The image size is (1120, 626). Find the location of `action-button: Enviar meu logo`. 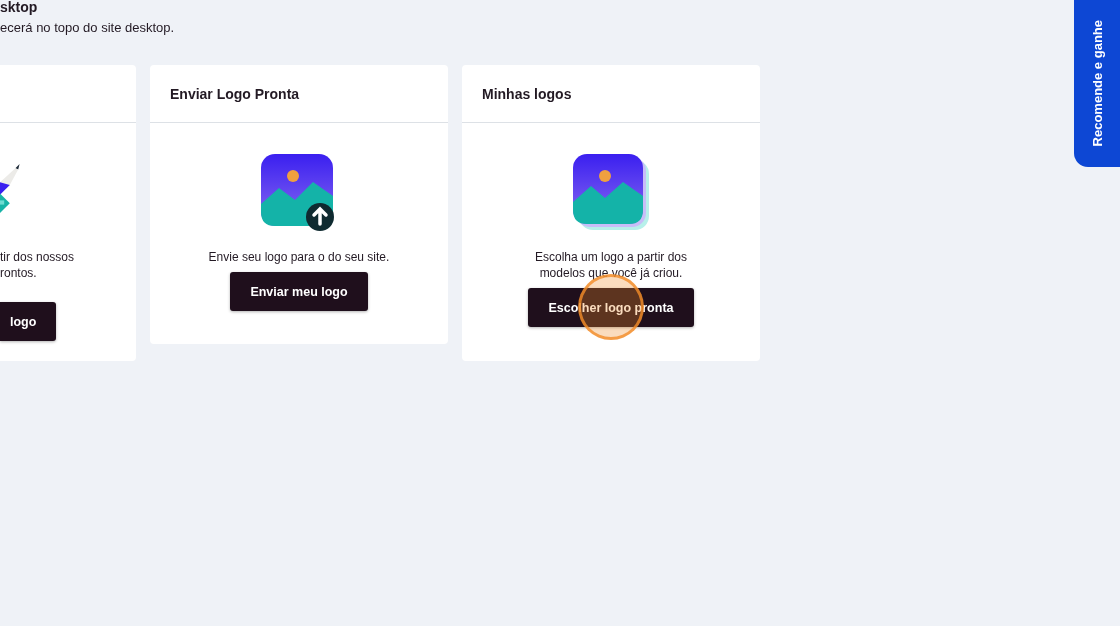

action-button: Enviar meu logo is located at coordinates (299, 291).